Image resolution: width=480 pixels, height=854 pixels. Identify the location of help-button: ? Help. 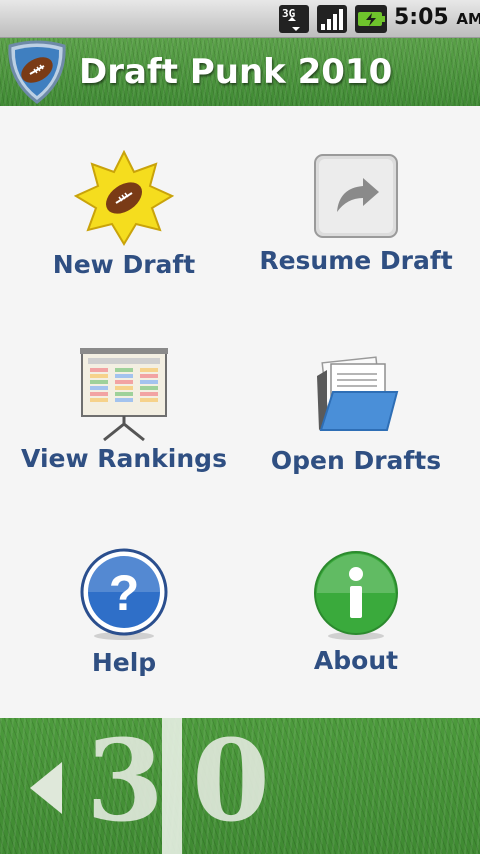
(124, 612).